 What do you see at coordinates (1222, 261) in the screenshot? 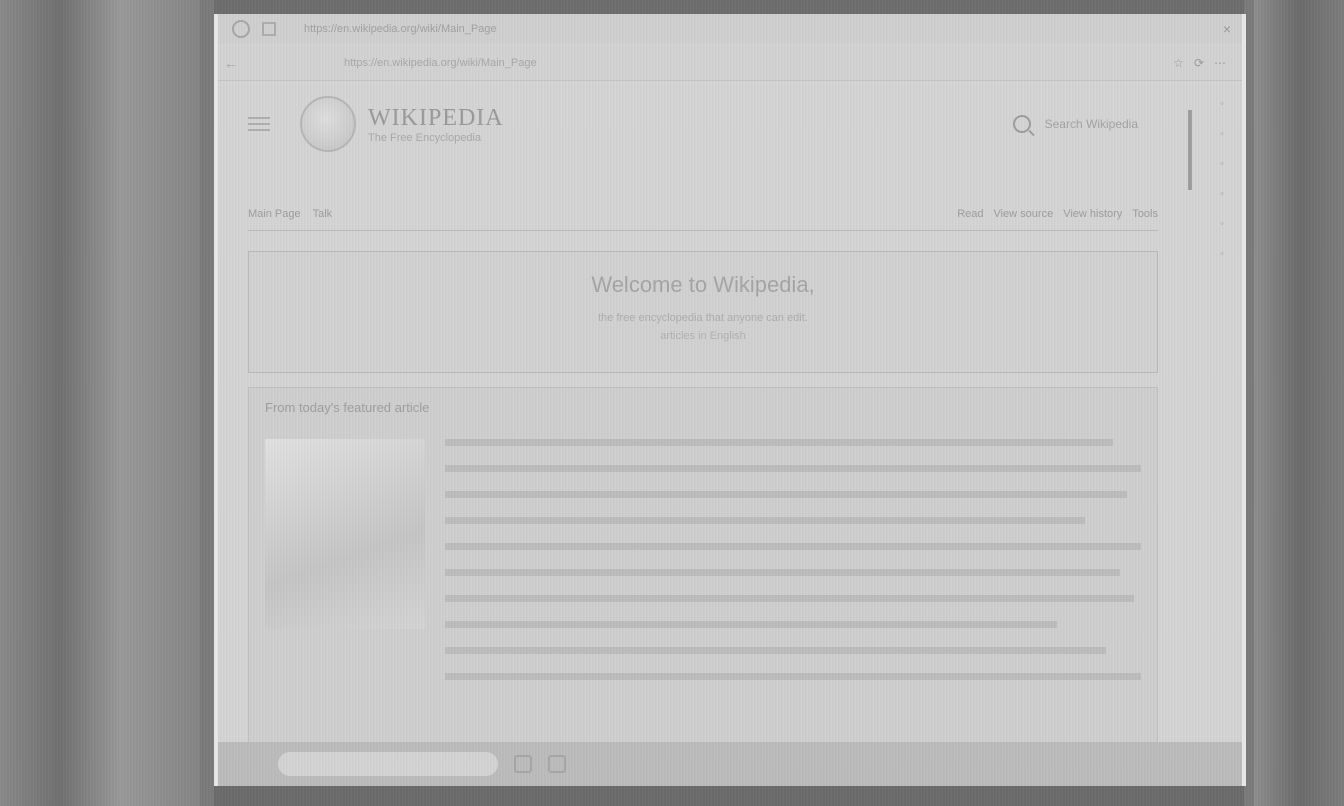
I see `side-toolbar: ◦ ◦ ◦ ◦ ◦ ◦` at bounding box center [1222, 261].